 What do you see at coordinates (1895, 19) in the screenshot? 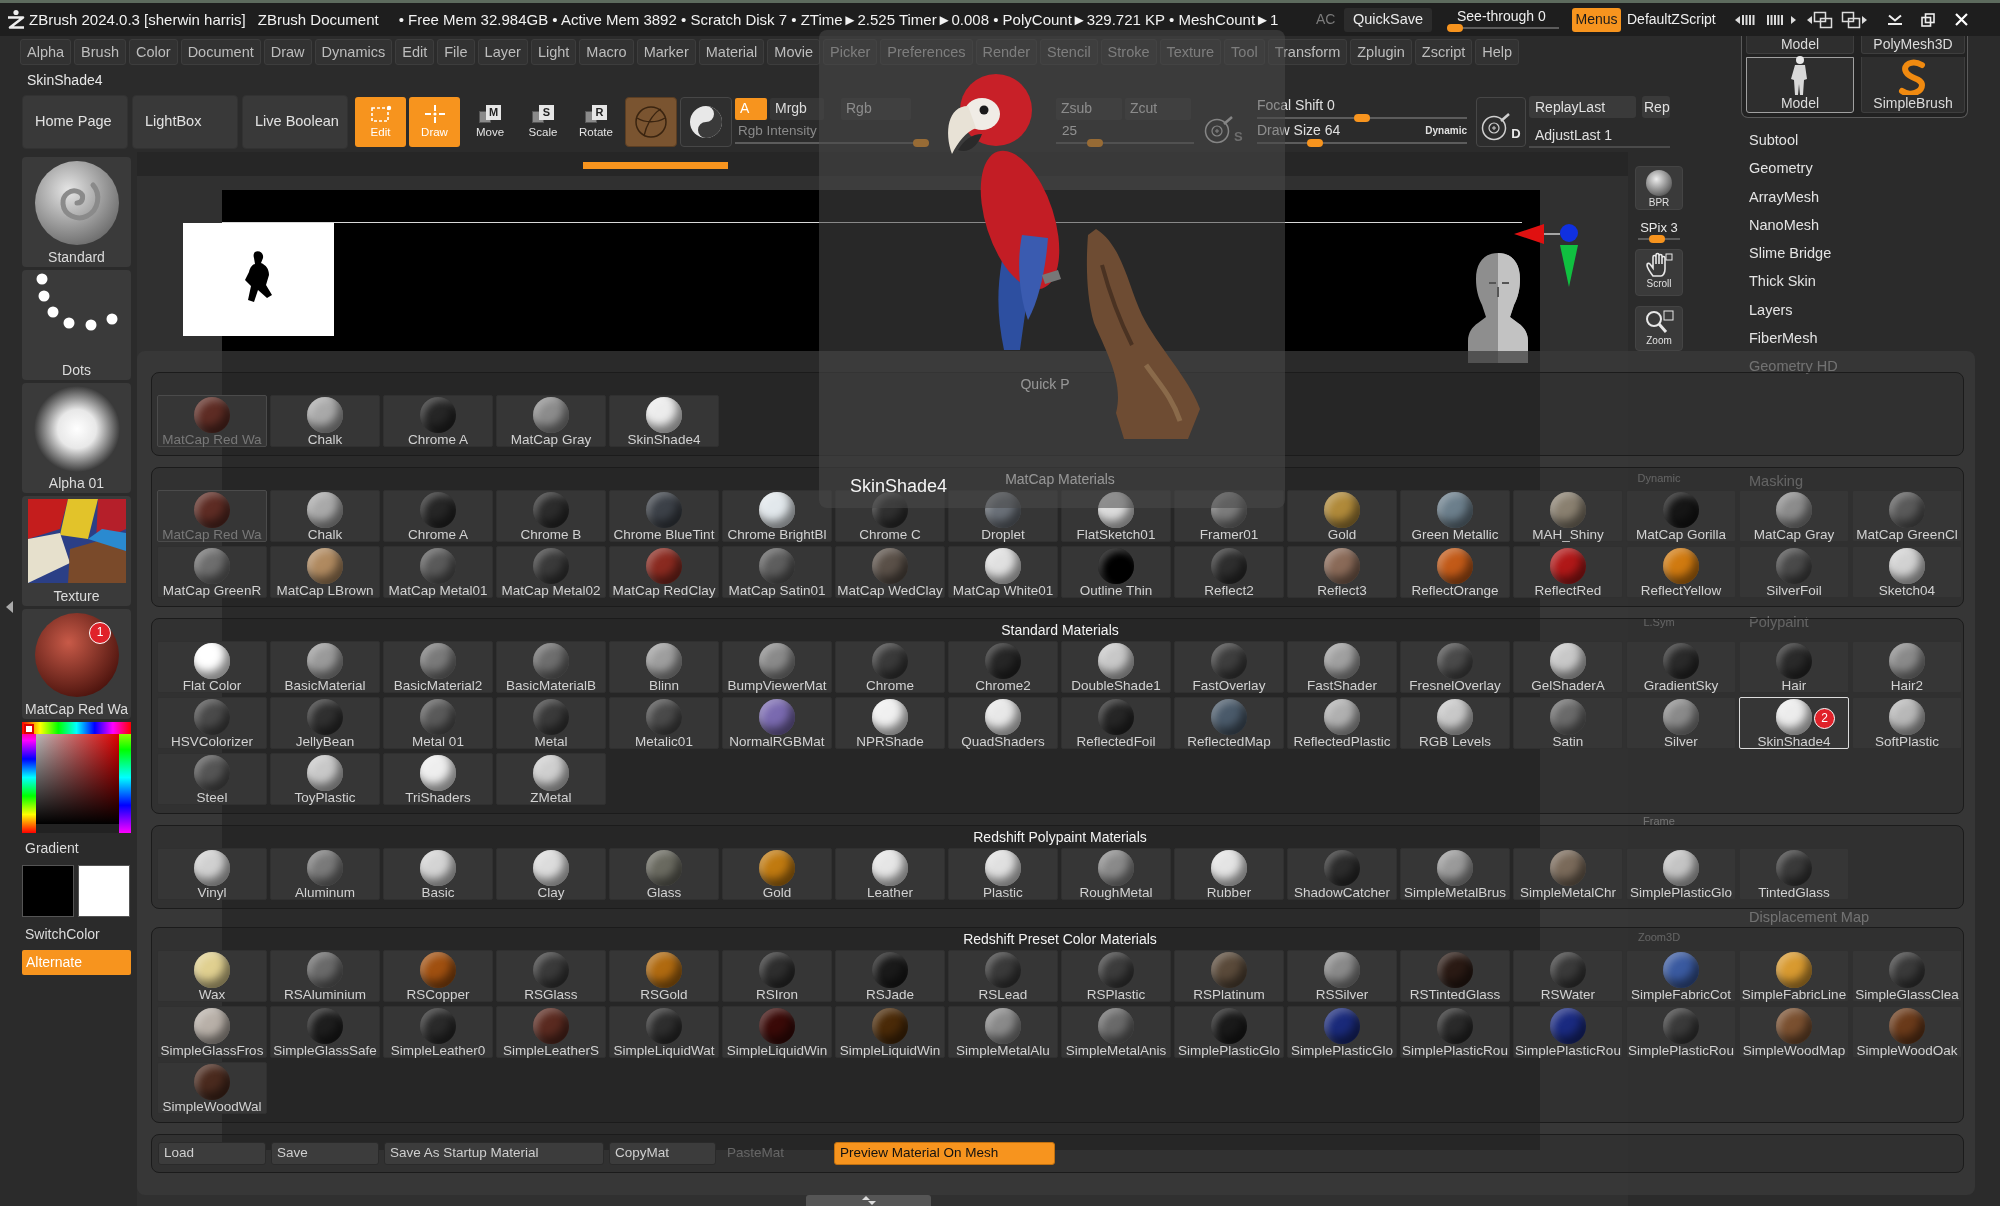
I see `minimize-icon` at bounding box center [1895, 19].